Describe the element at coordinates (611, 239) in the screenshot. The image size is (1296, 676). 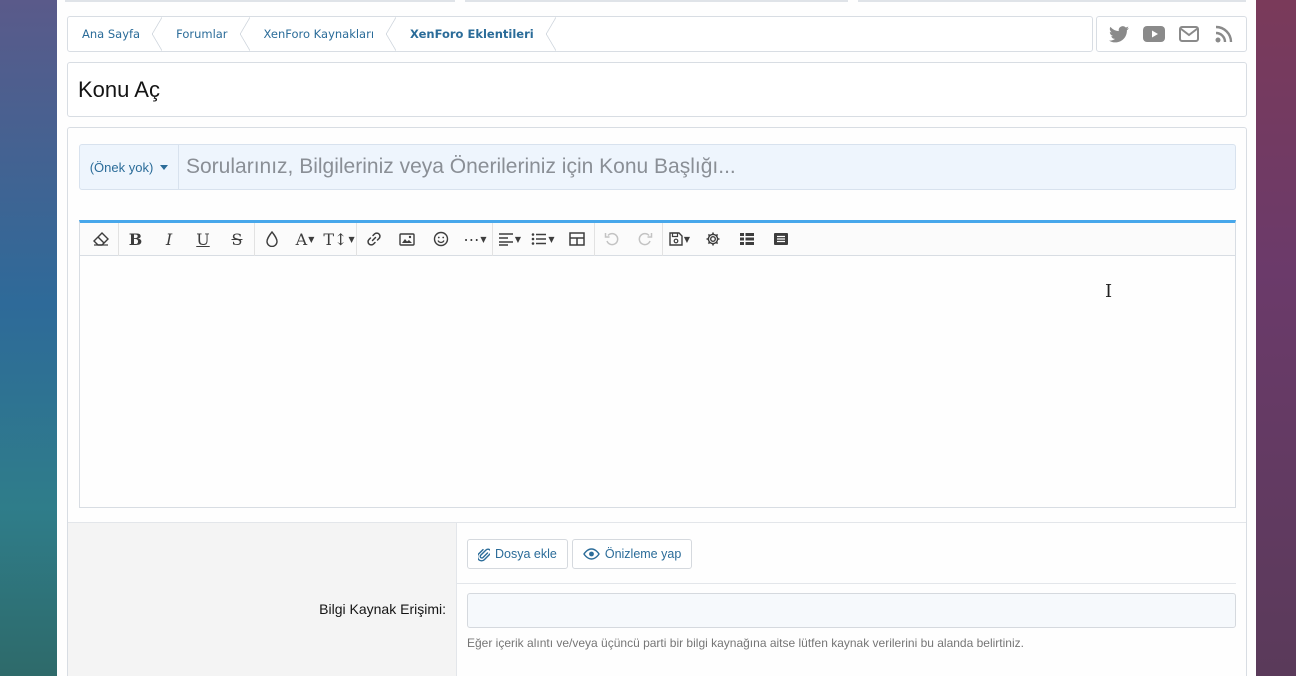
I see `undo-icon` at that location.